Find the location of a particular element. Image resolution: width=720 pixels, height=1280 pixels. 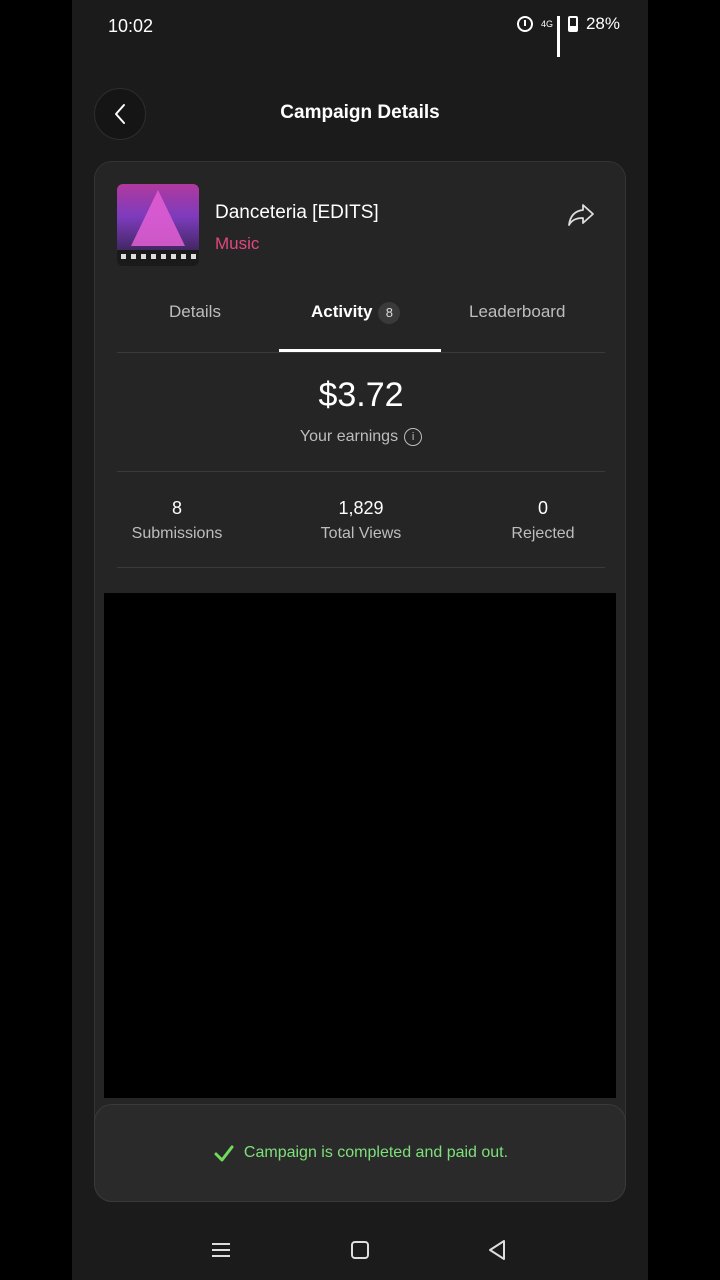

info-icon: i is located at coordinates (413, 437).